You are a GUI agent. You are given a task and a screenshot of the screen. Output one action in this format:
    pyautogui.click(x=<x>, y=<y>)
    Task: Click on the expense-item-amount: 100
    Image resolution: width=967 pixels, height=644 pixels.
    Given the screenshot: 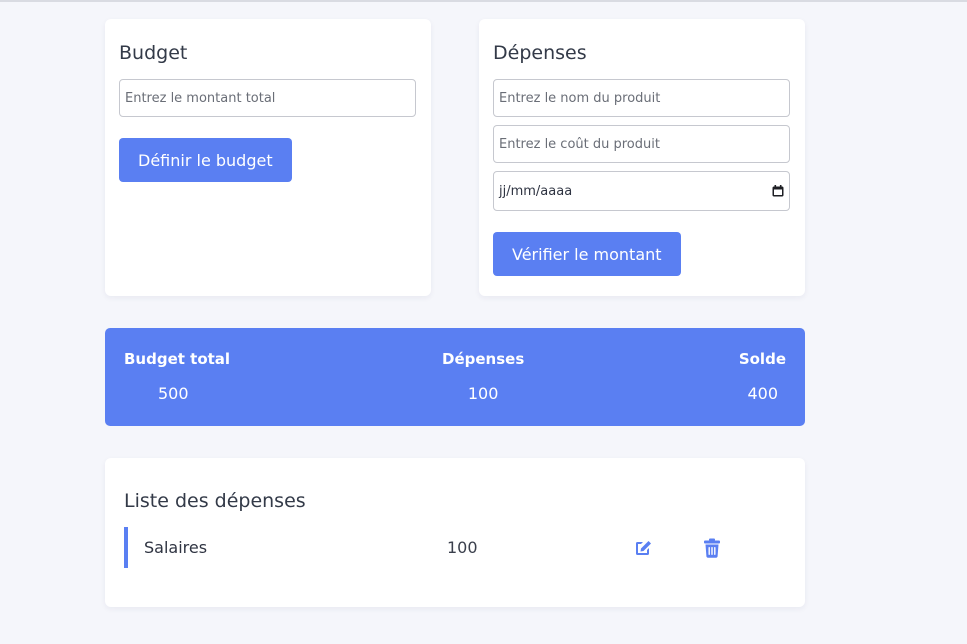 What is the action you would take?
    pyautogui.click(x=462, y=547)
    